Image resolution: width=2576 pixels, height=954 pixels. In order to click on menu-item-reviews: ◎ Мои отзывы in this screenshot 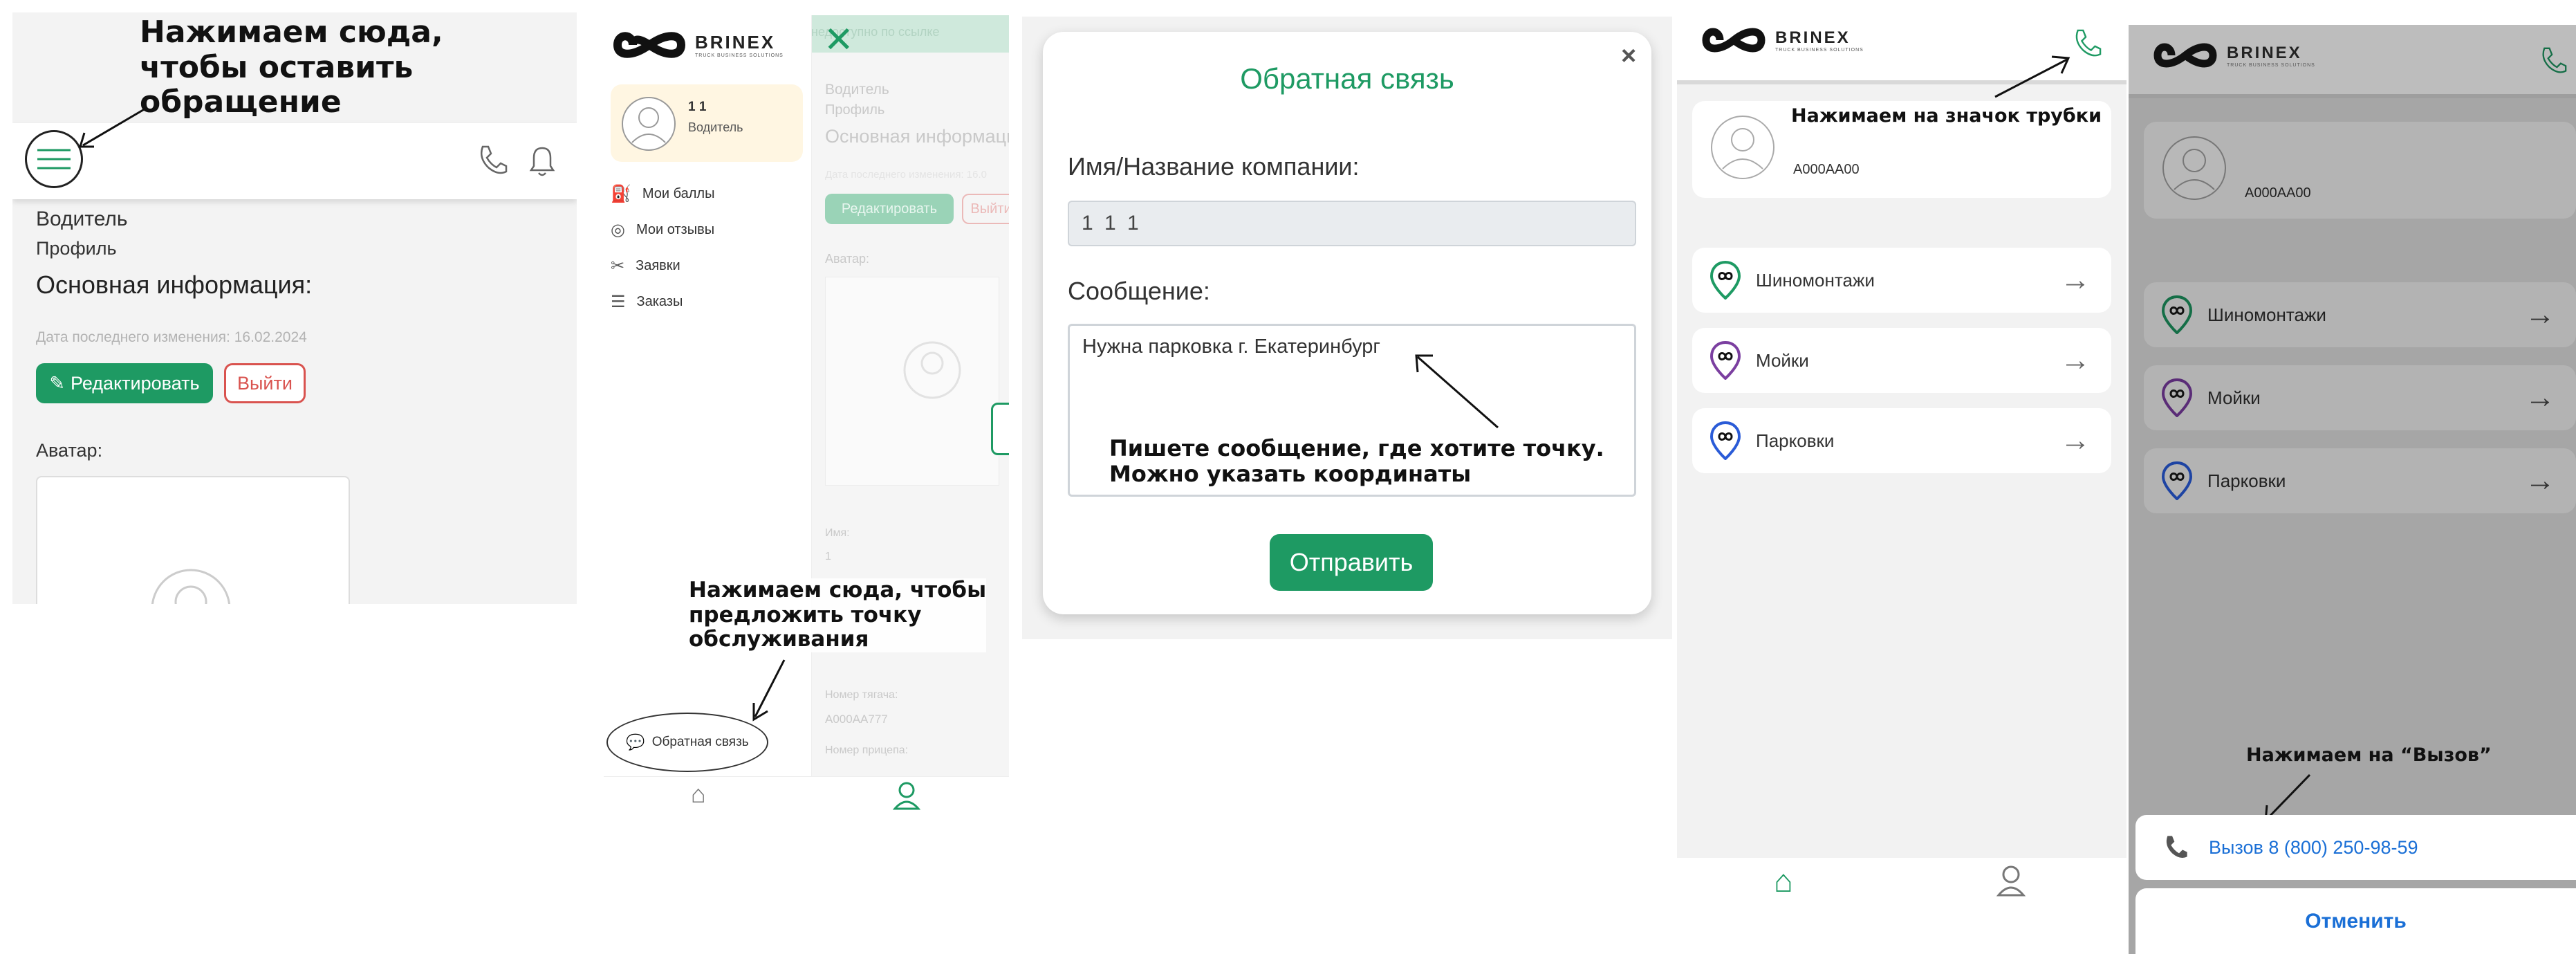, I will do `click(662, 230)`.